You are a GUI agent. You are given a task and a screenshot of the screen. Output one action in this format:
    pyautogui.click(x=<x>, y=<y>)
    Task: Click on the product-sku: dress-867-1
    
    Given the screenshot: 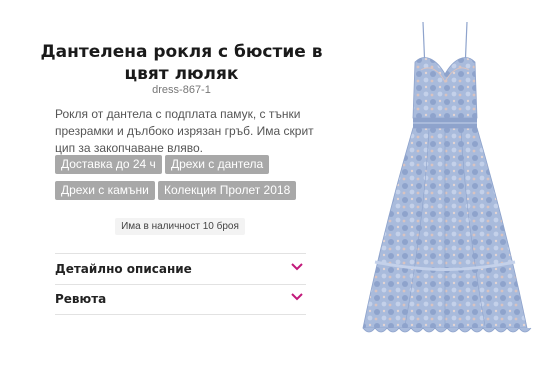 What is the action you would take?
    pyautogui.click(x=181, y=90)
    